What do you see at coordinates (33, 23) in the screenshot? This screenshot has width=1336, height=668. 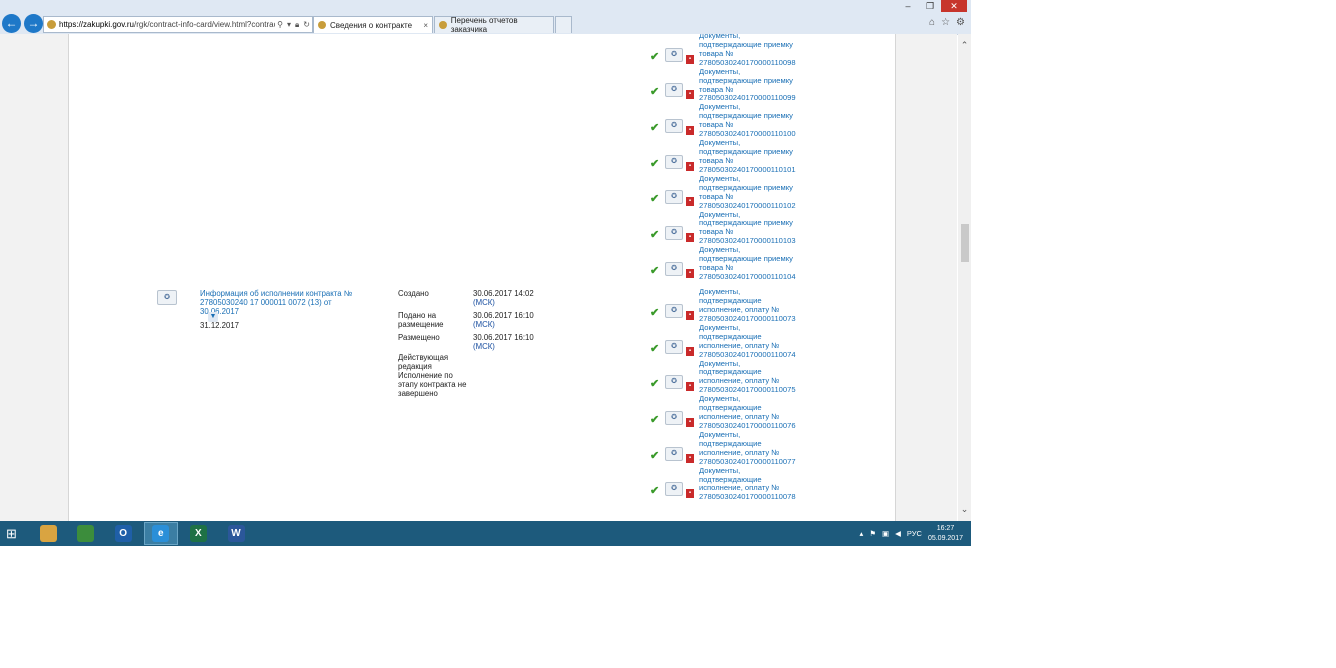 I see `forward-button: →` at bounding box center [33, 23].